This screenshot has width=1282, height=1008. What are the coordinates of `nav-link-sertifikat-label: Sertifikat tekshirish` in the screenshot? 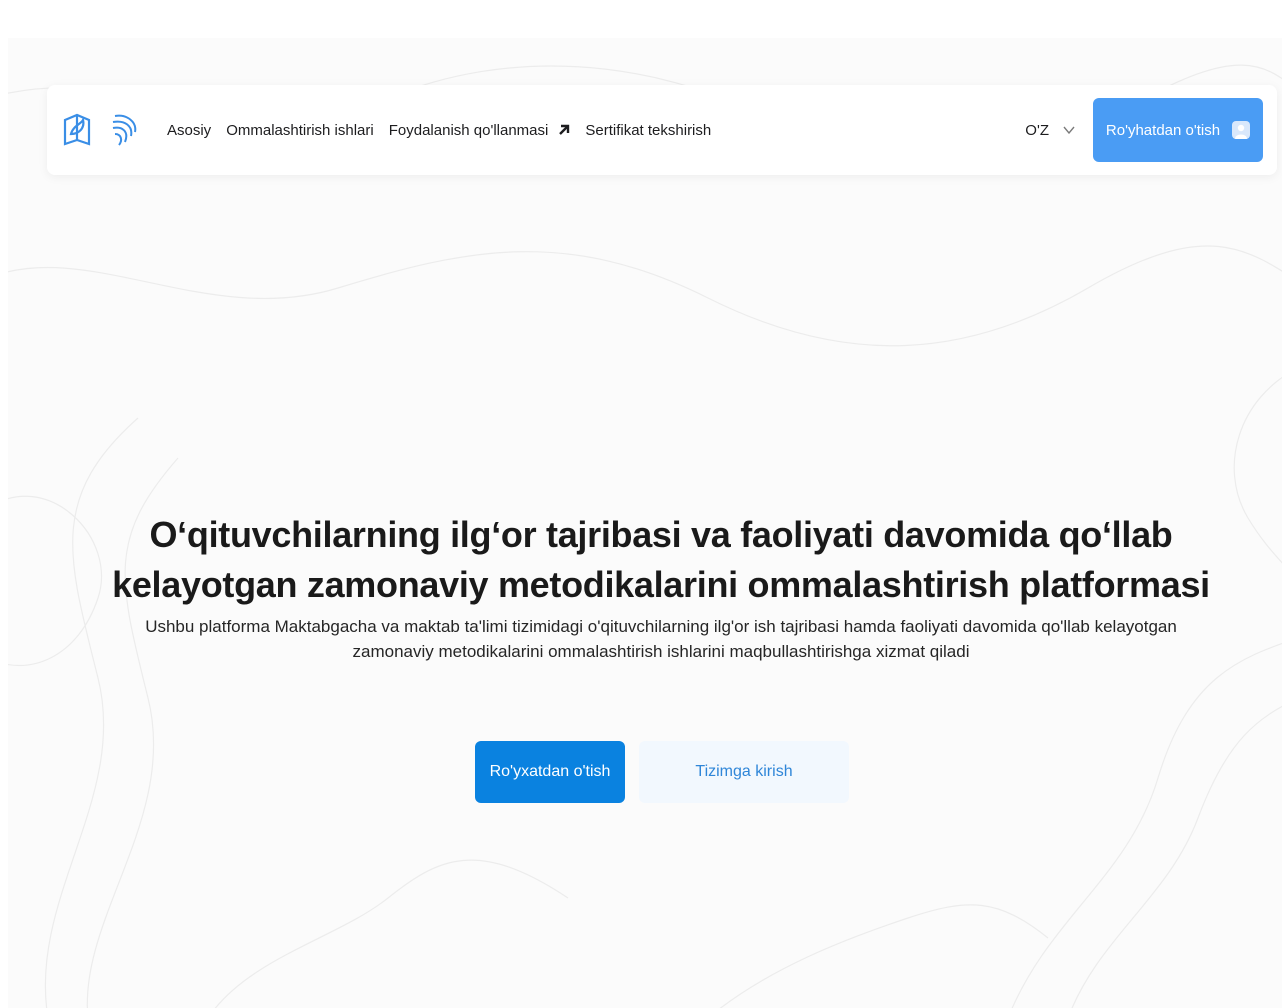 It's located at (648, 130).